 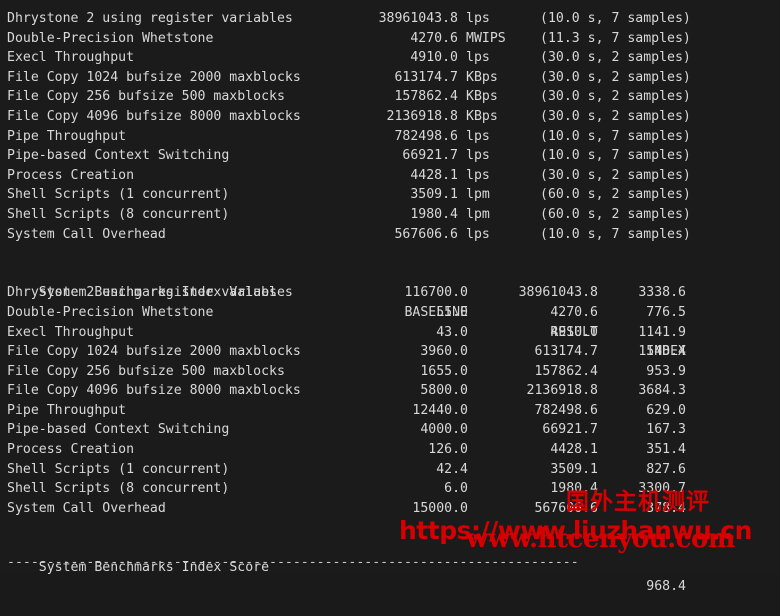 What do you see at coordinates (390, 509) in the screenshot?
I see `index-value-row: System Call Overhead 15000.0 567606.6 378.4` at bounding box center [390, 509].